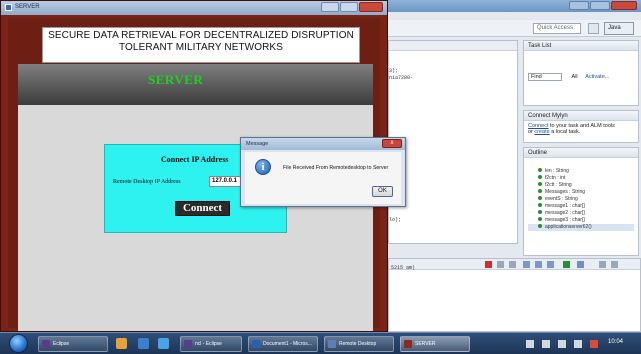 Image resolution: width=641 pixels, height=354 pixels. What do you see at coordinates (581, 116) in the screenshot?
I see `mylyn-title: Connect Mylyn` at bounding box center [581, 116].